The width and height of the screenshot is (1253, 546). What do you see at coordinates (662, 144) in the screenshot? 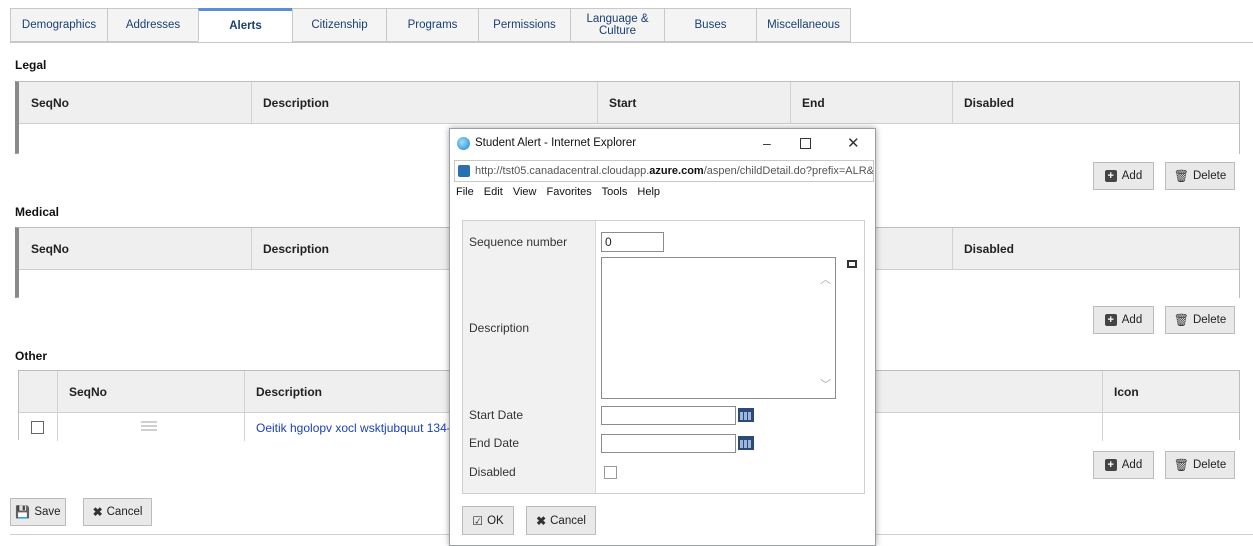
I see `window-titlebar: Student Alert - Internet Explorer – ✕` at bounding box center [662, 144].